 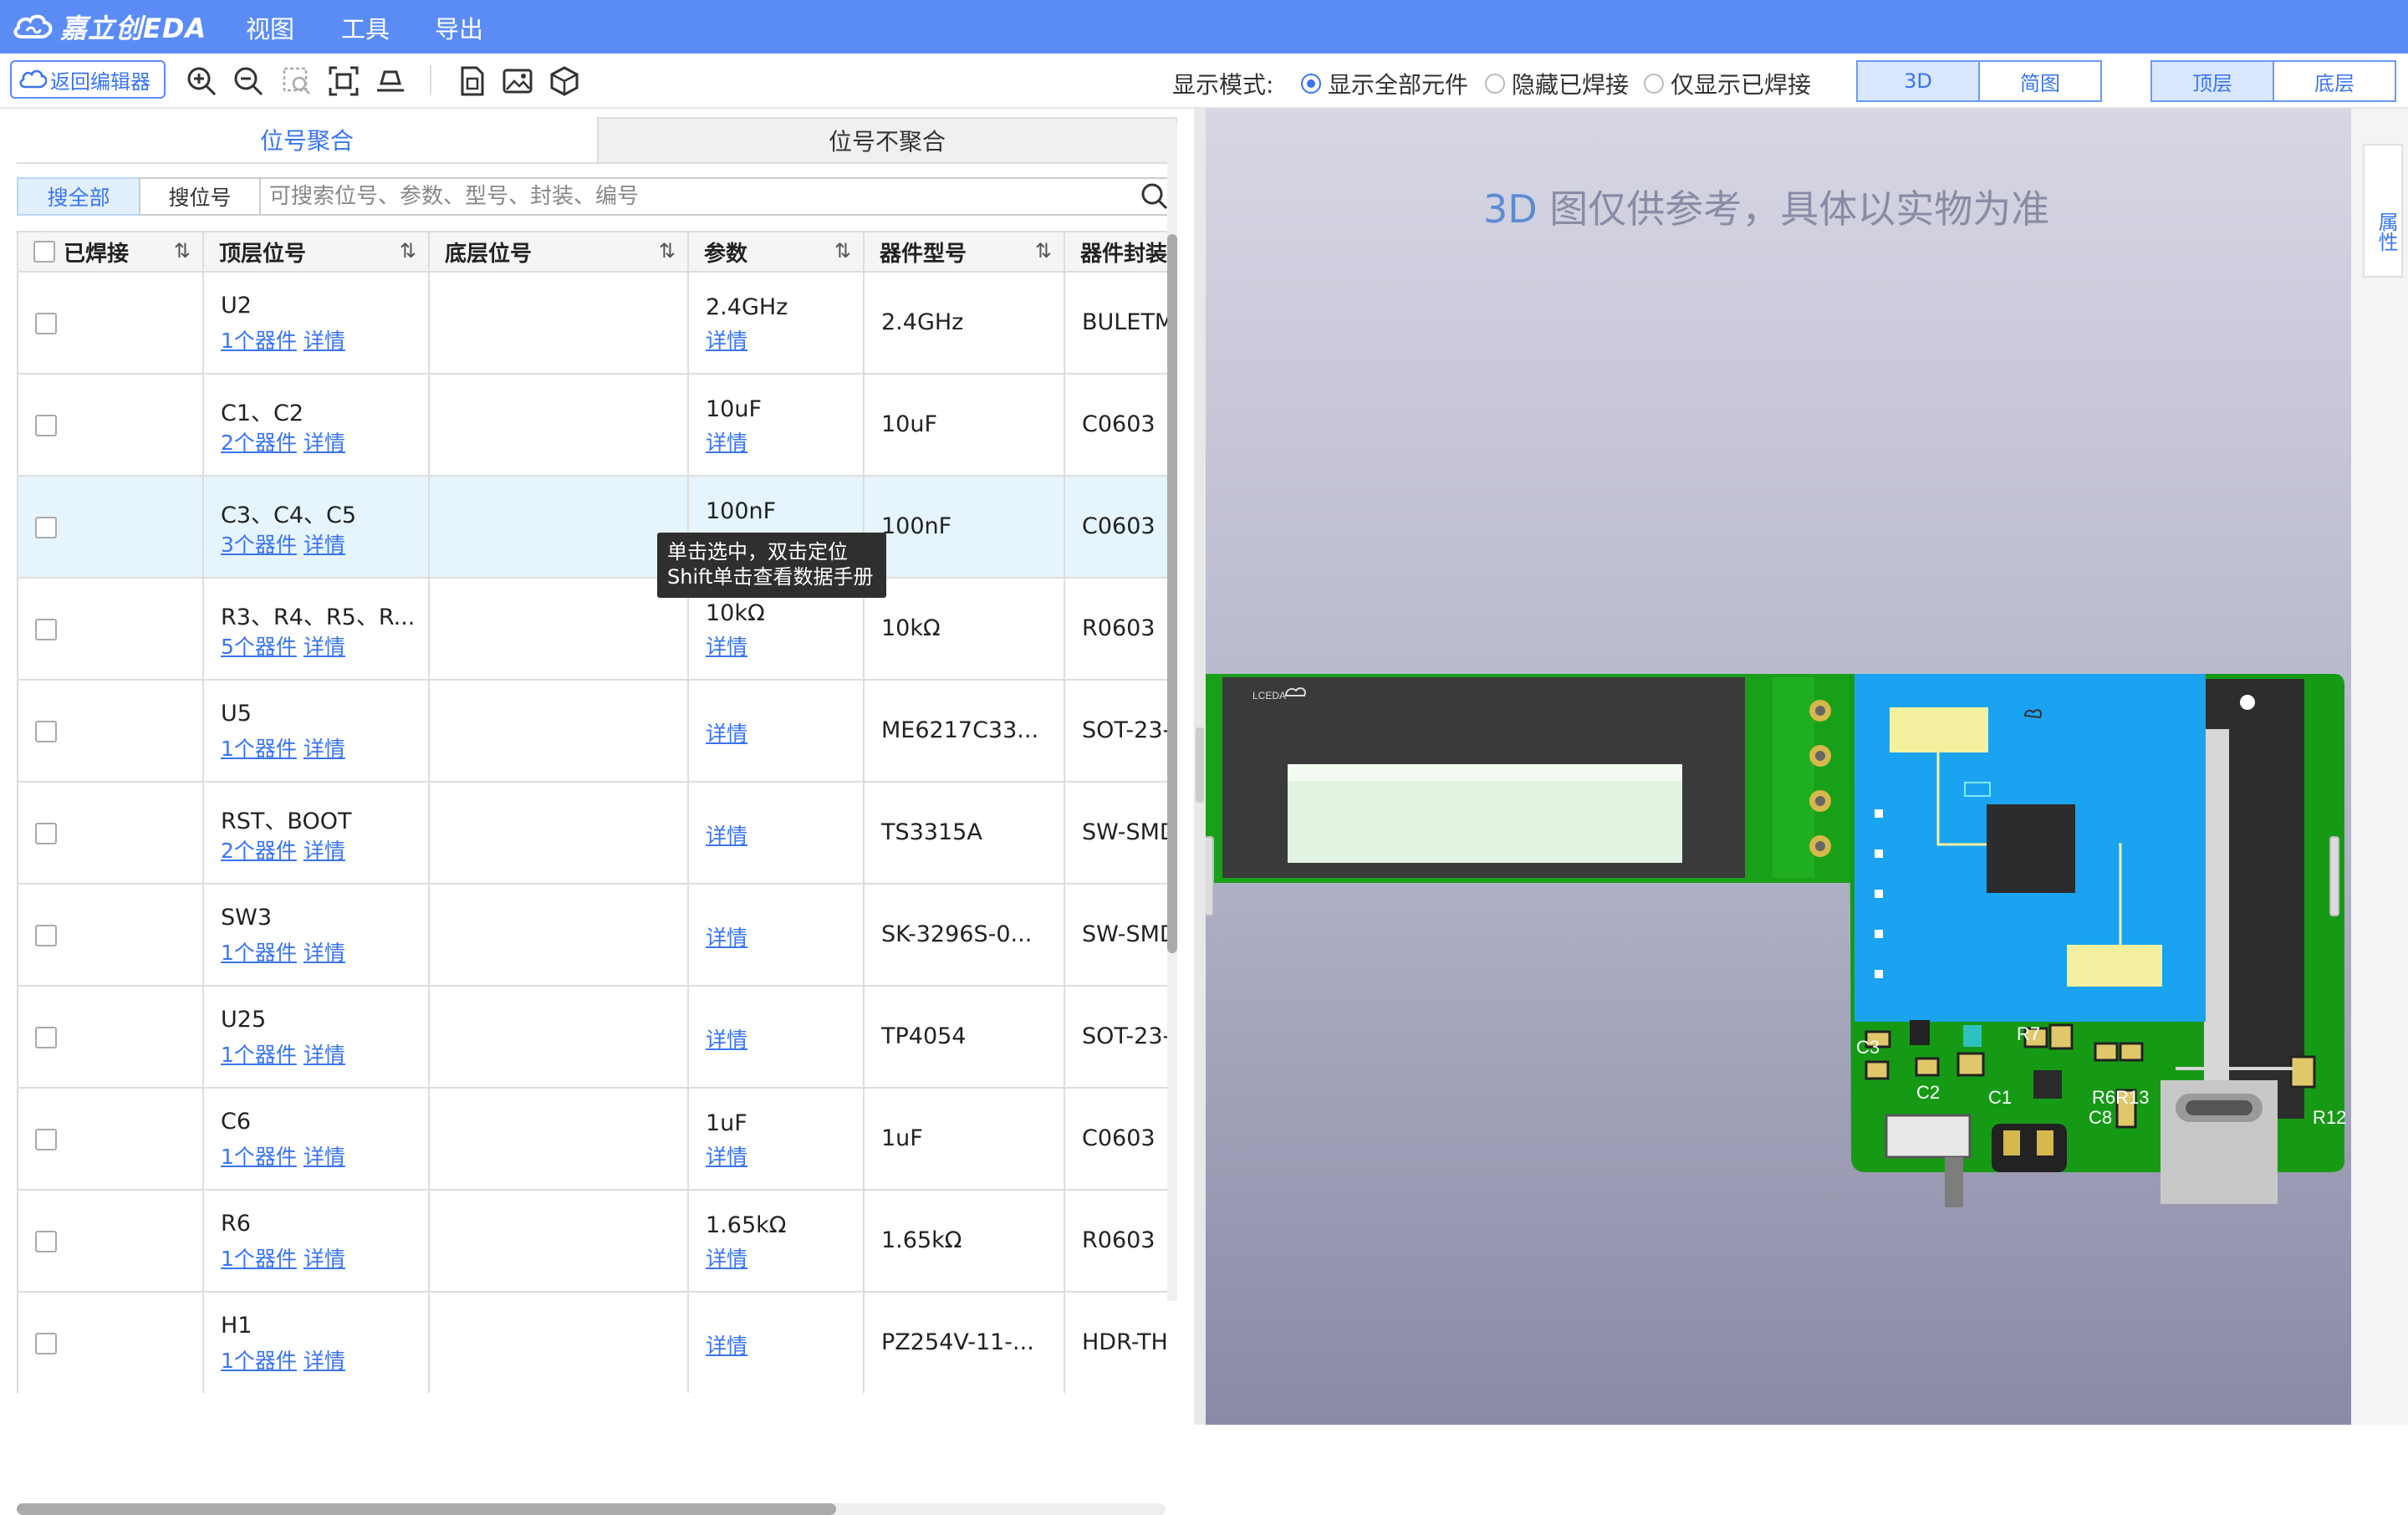 I want to click on view-sketch-button: 简图, so click(x=2040, y=81).